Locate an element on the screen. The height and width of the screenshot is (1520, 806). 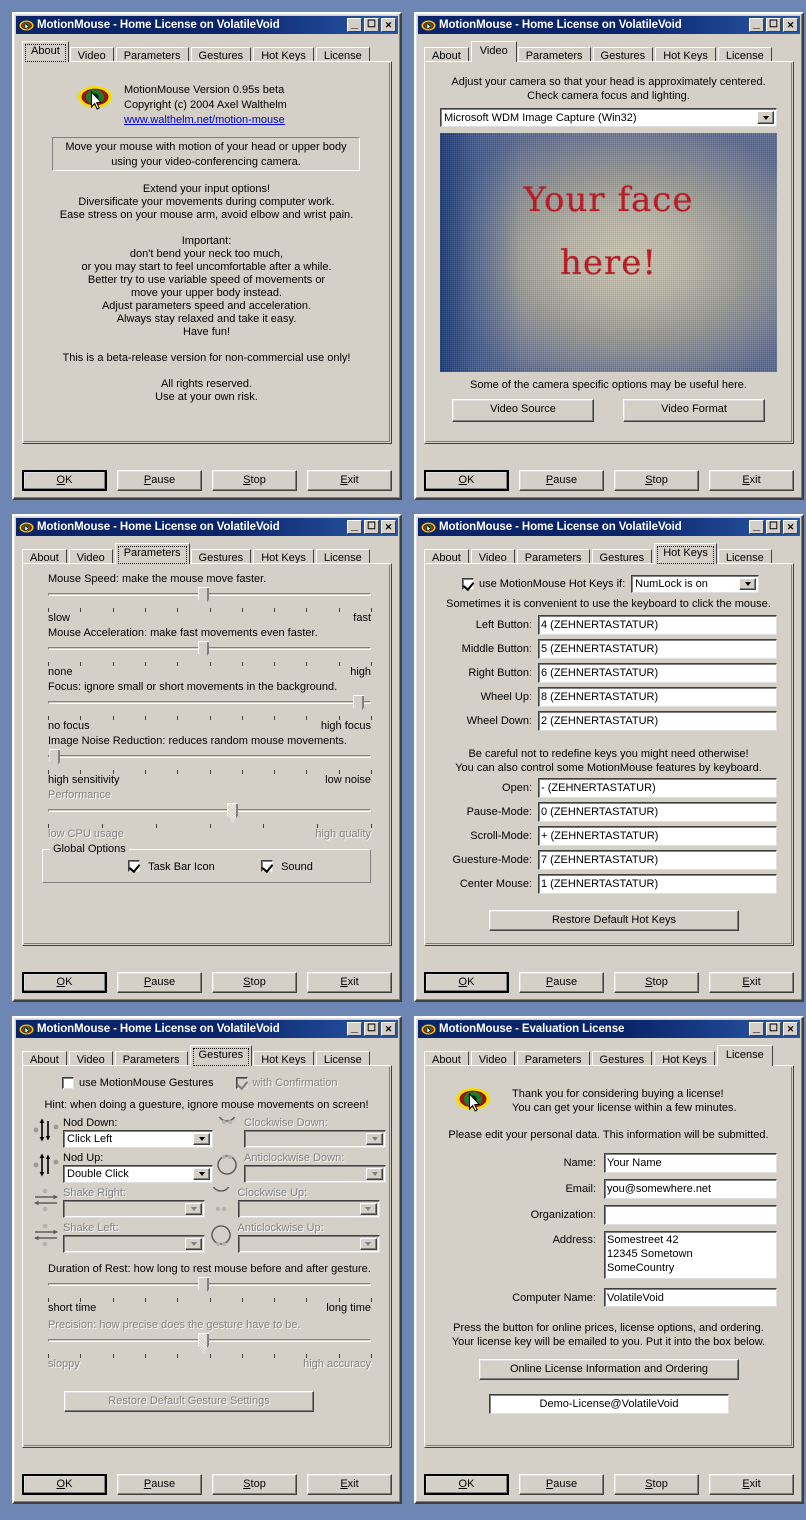
hotkey-bottom-input: + (ZEHNERTASTATUR) is located at coordinates (657, 836).